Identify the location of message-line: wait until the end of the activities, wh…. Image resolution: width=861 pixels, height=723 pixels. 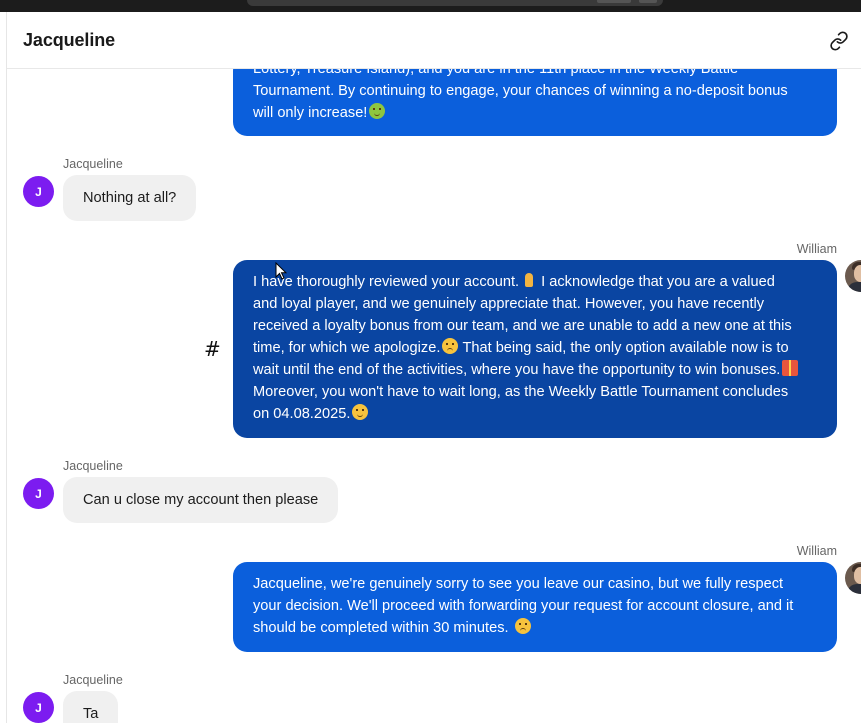
(535, 370).